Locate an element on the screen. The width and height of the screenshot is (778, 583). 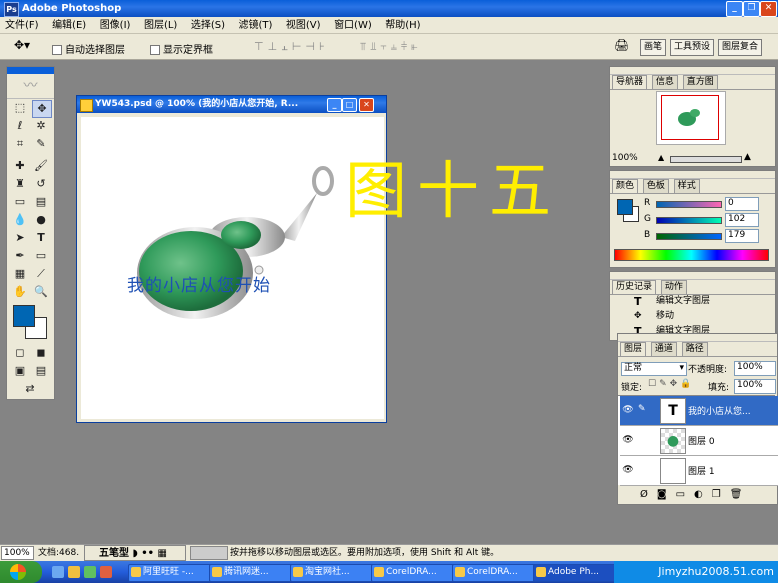
gradient-tool-icon: ▤ is located at coordinates (41, 202).